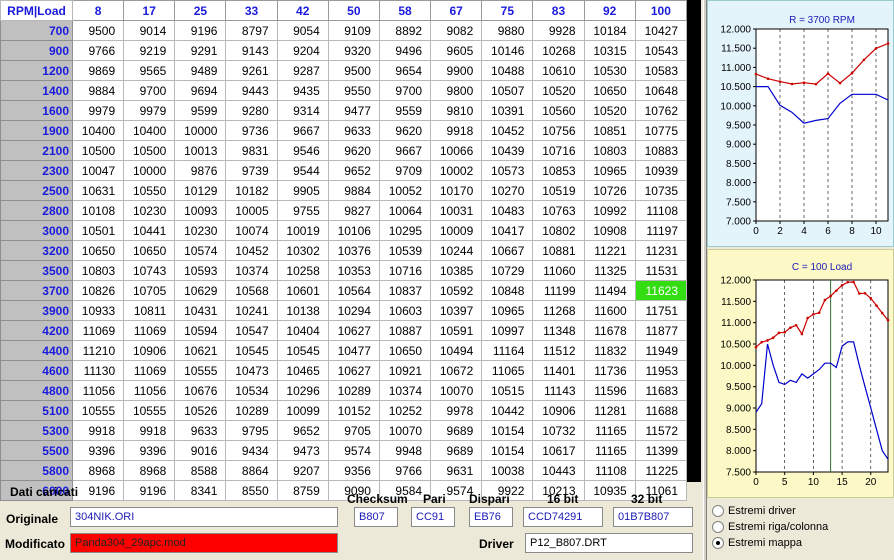  Describe the element at coordinates (200, 270) in the screenshot. I see `map-cell: 10593` at that location.